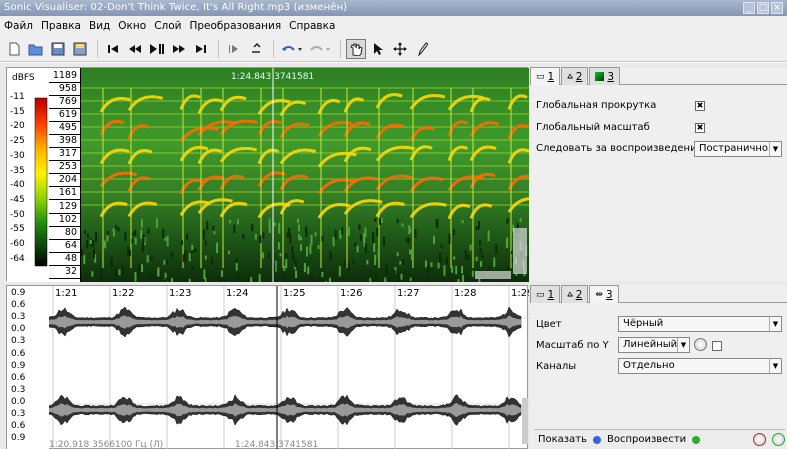 The image size is (787, 449). I want to click on global-zoom-checkbox: ✖, so click(700, 128).